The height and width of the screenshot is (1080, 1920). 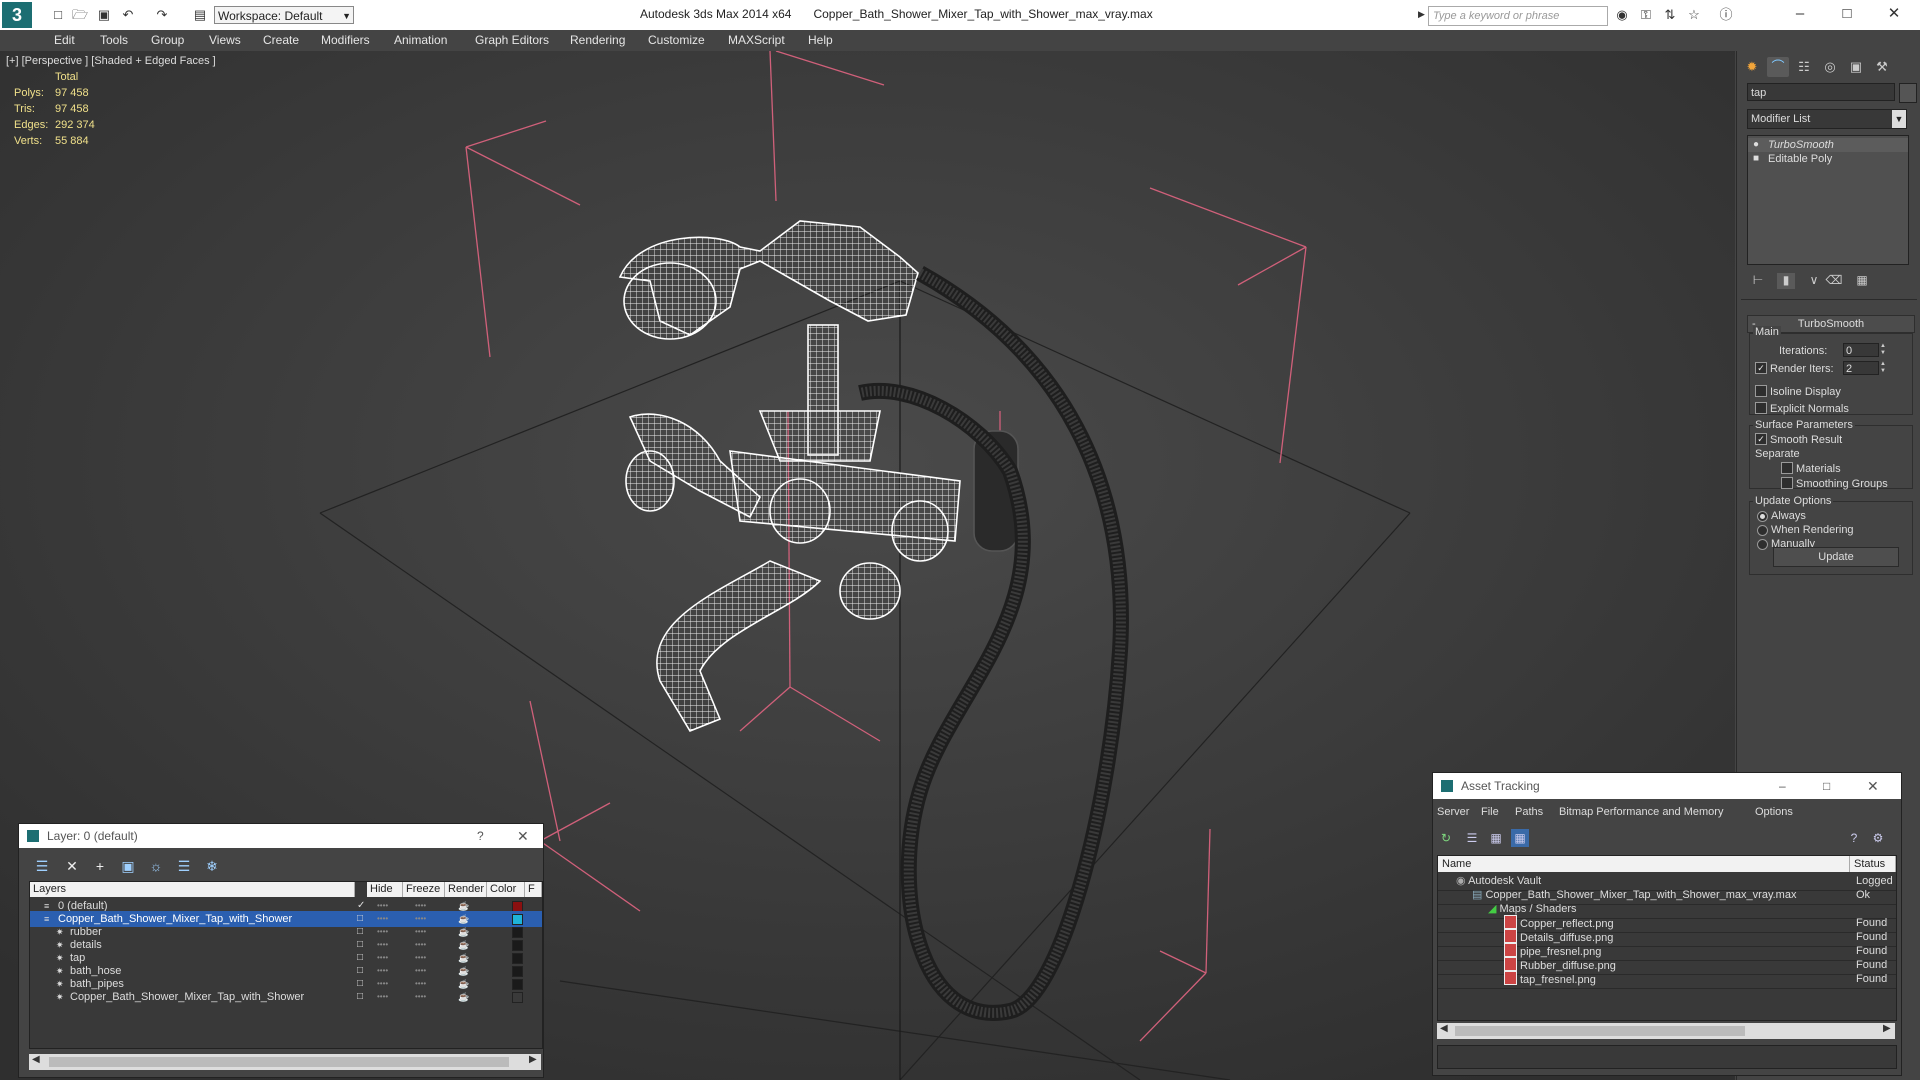 I want to click on refresh-icon: ↻, so click(x=1446, y=838).